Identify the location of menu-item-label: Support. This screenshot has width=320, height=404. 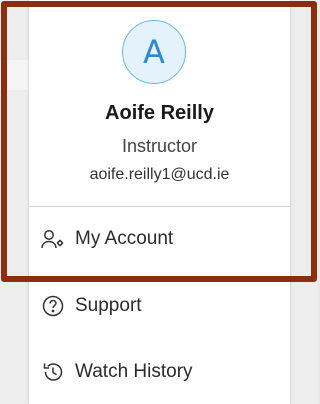
(108, 305).